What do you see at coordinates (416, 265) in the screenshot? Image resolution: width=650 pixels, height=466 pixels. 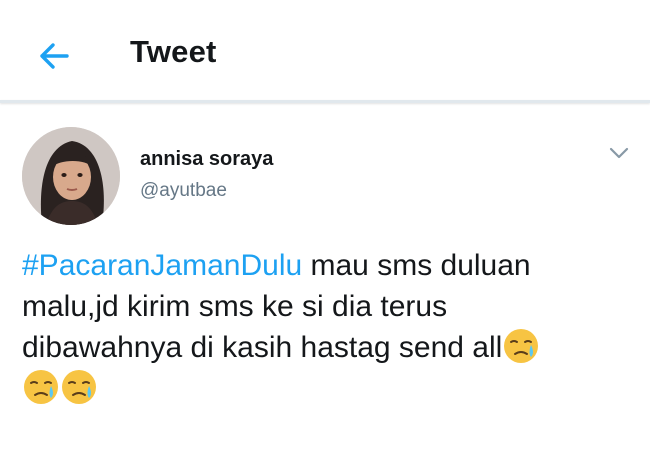 I see `tweet-text-line-1: mau sms duluan` at bounding box center [416, 265].